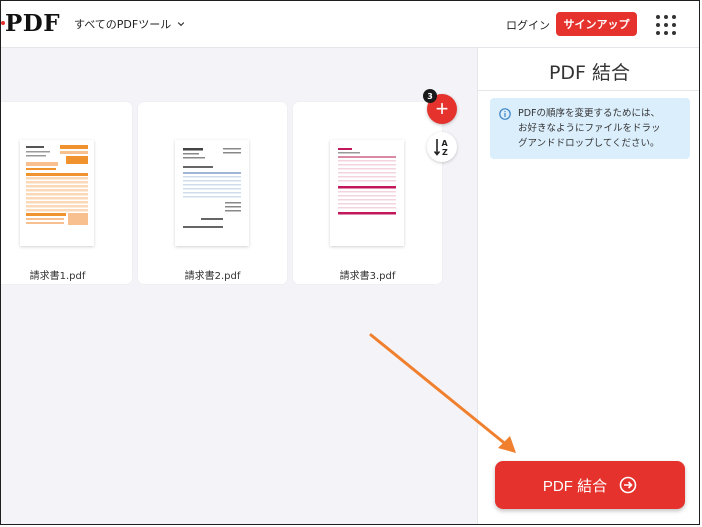 This screenshot has height=527, width=702. I want to click on info-line-1: PDFの順序を変更するためには、, so click(589, 113).